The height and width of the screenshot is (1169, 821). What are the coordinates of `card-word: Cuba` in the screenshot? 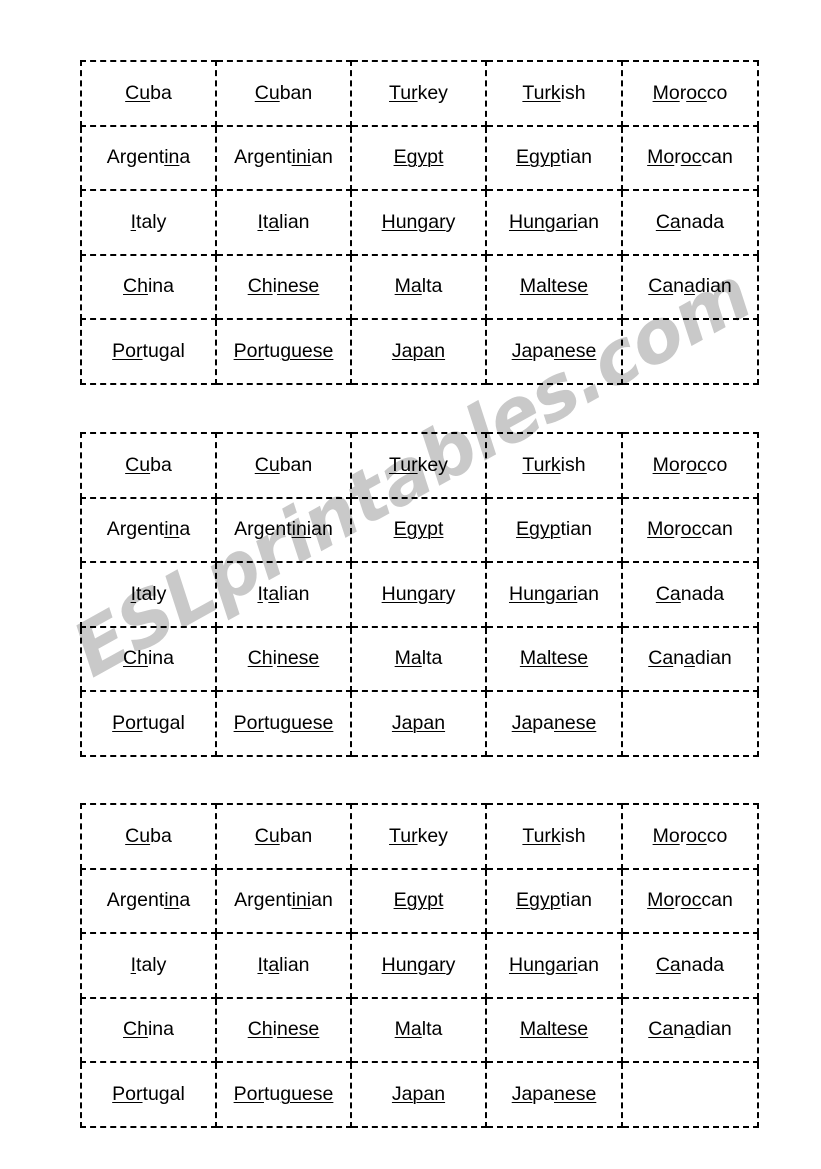 It's located at (148, 836).